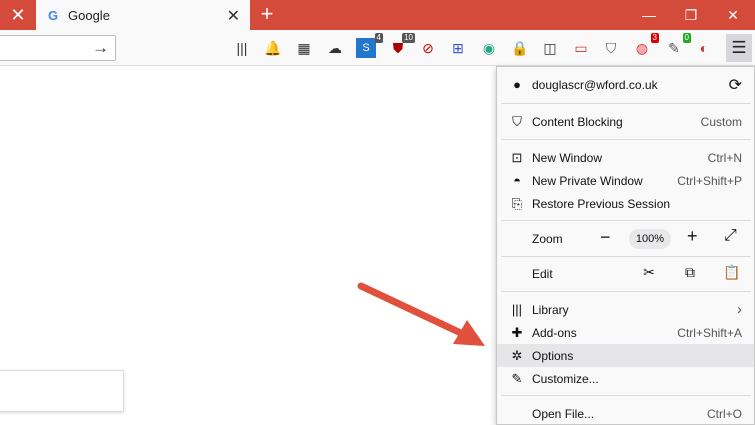 The image size is (755, 425). Describe the element at coordinates (369, 45) in the screenshot. I see `extension-s-icon: S4` at that location.